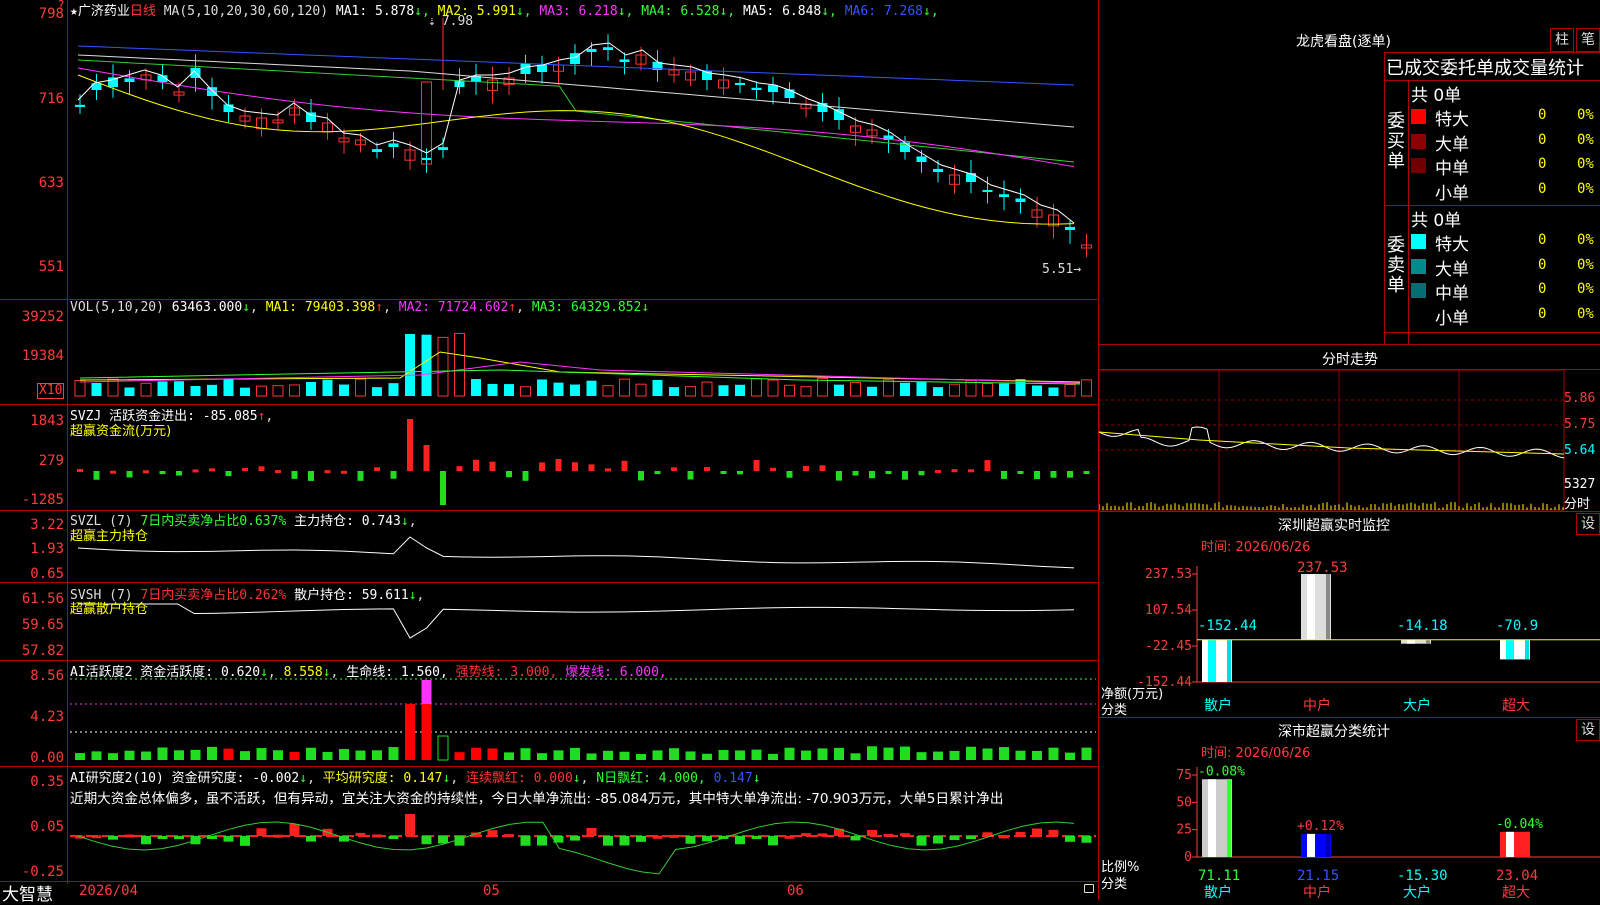 Image resolution: width=1600 pixels, height=905 pixels. I want to click on svzj-subtitle: 超赢资金流(万元), so click(121, 431).